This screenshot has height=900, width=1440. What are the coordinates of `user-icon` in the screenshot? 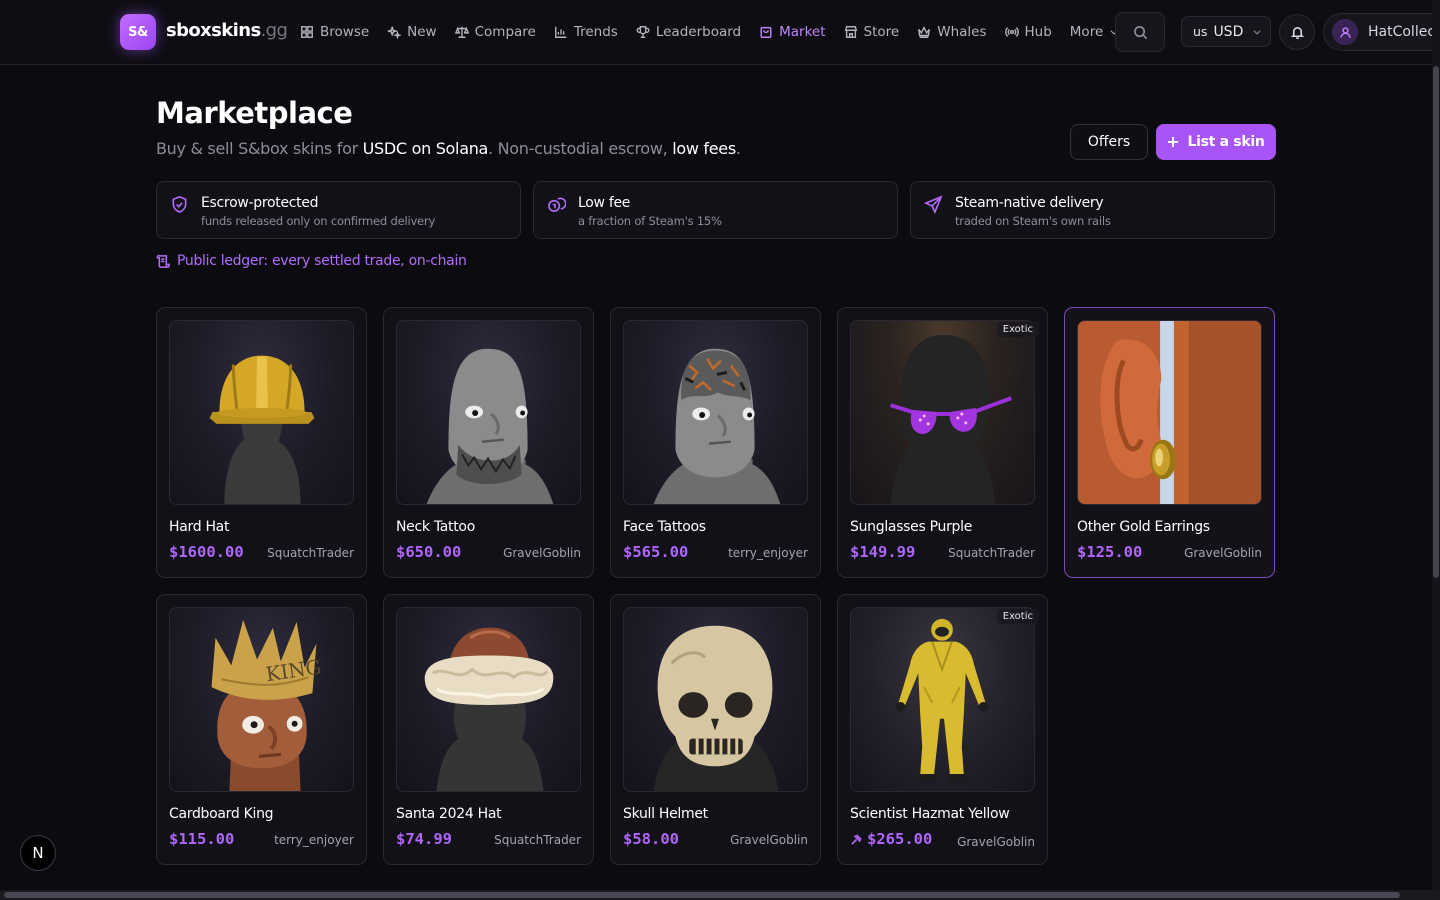 It's located at (1345, 32).